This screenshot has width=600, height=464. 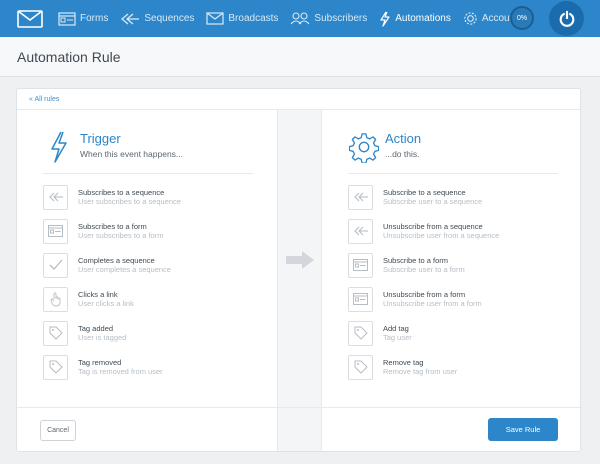 I want to click on option-desc: Unsubscribe user from a form, so click(x=432, y=303).